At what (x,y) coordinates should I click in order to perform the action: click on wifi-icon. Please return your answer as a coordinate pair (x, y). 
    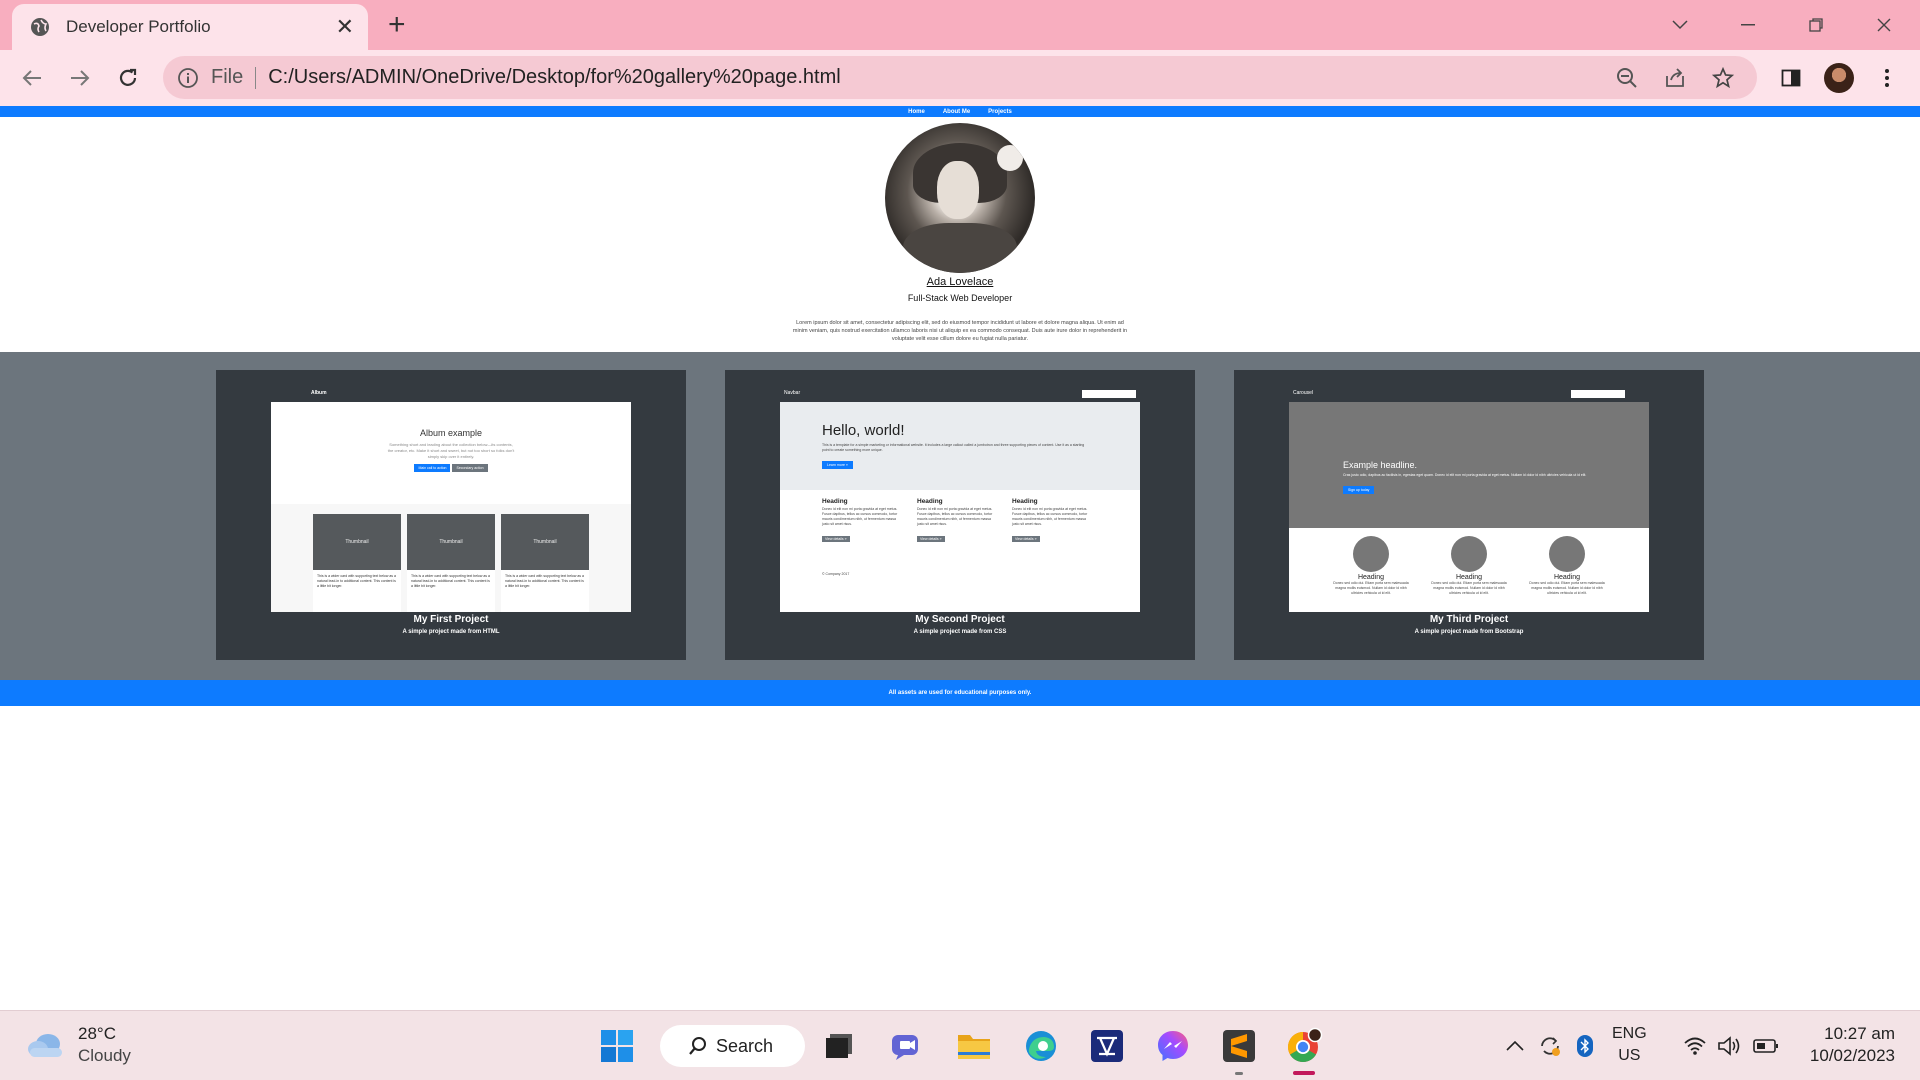
    Looking at the image, I should click on (1695, 1046).